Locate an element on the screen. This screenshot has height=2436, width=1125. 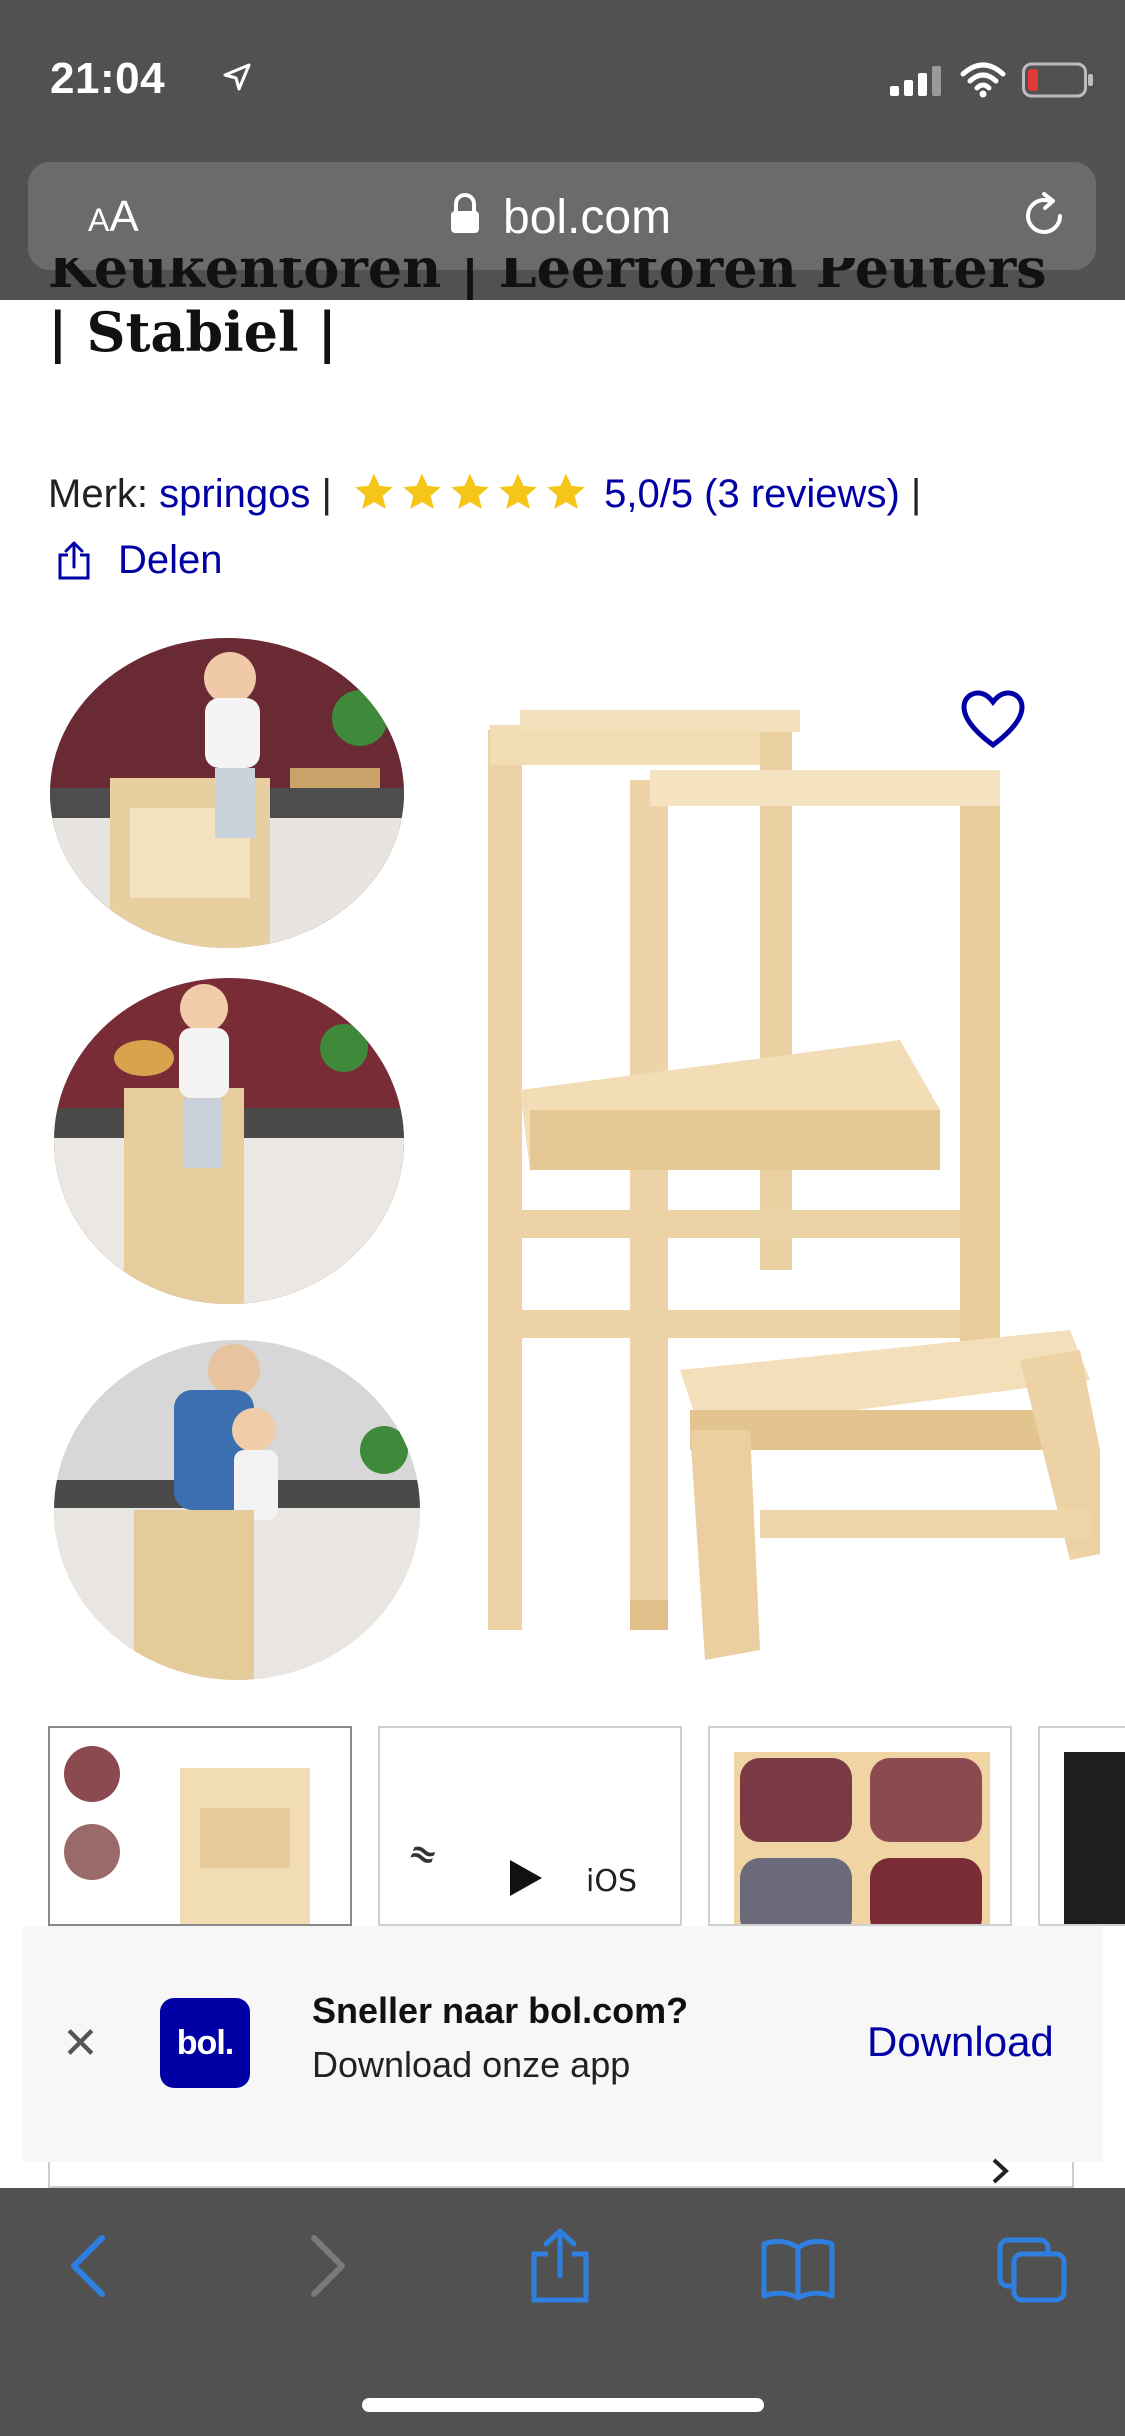
play-icon is located at coordinates (526, 1878).